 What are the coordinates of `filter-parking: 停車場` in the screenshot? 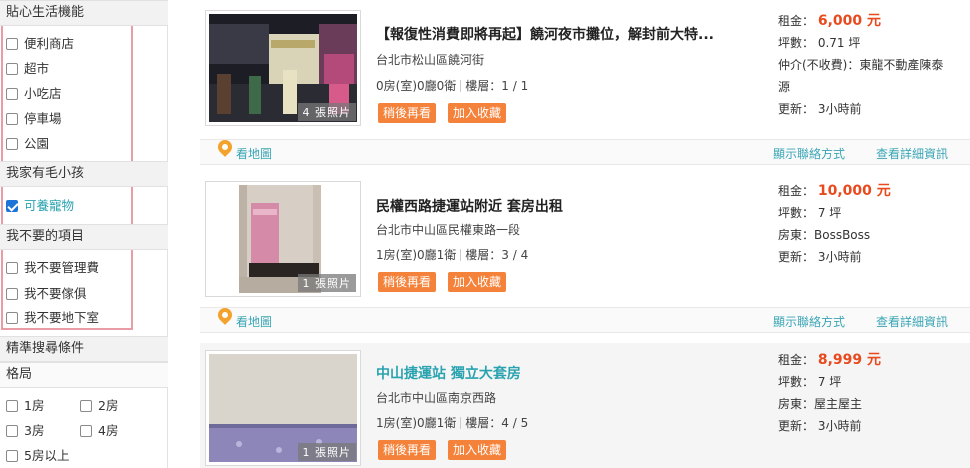 It's located at (34, 119).